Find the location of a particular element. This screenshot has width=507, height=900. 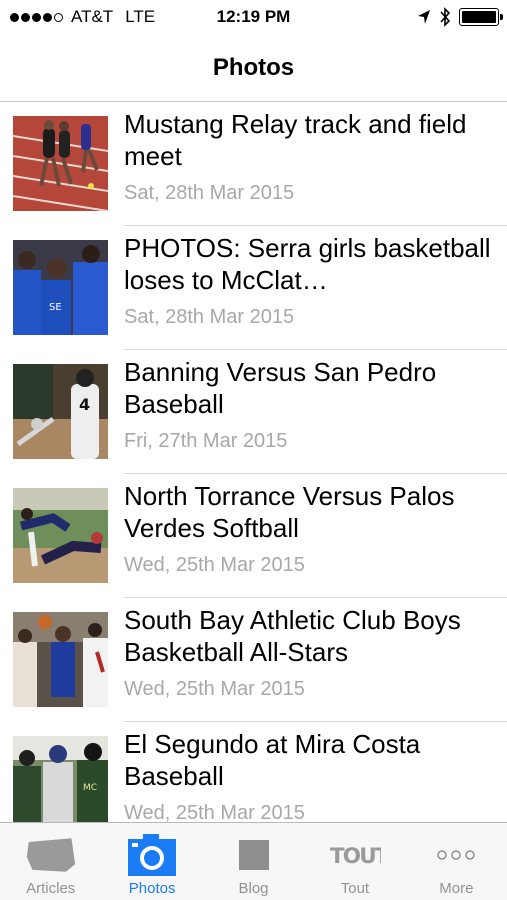

baseball-team-photo: MC is located at coordinates (60, 779).